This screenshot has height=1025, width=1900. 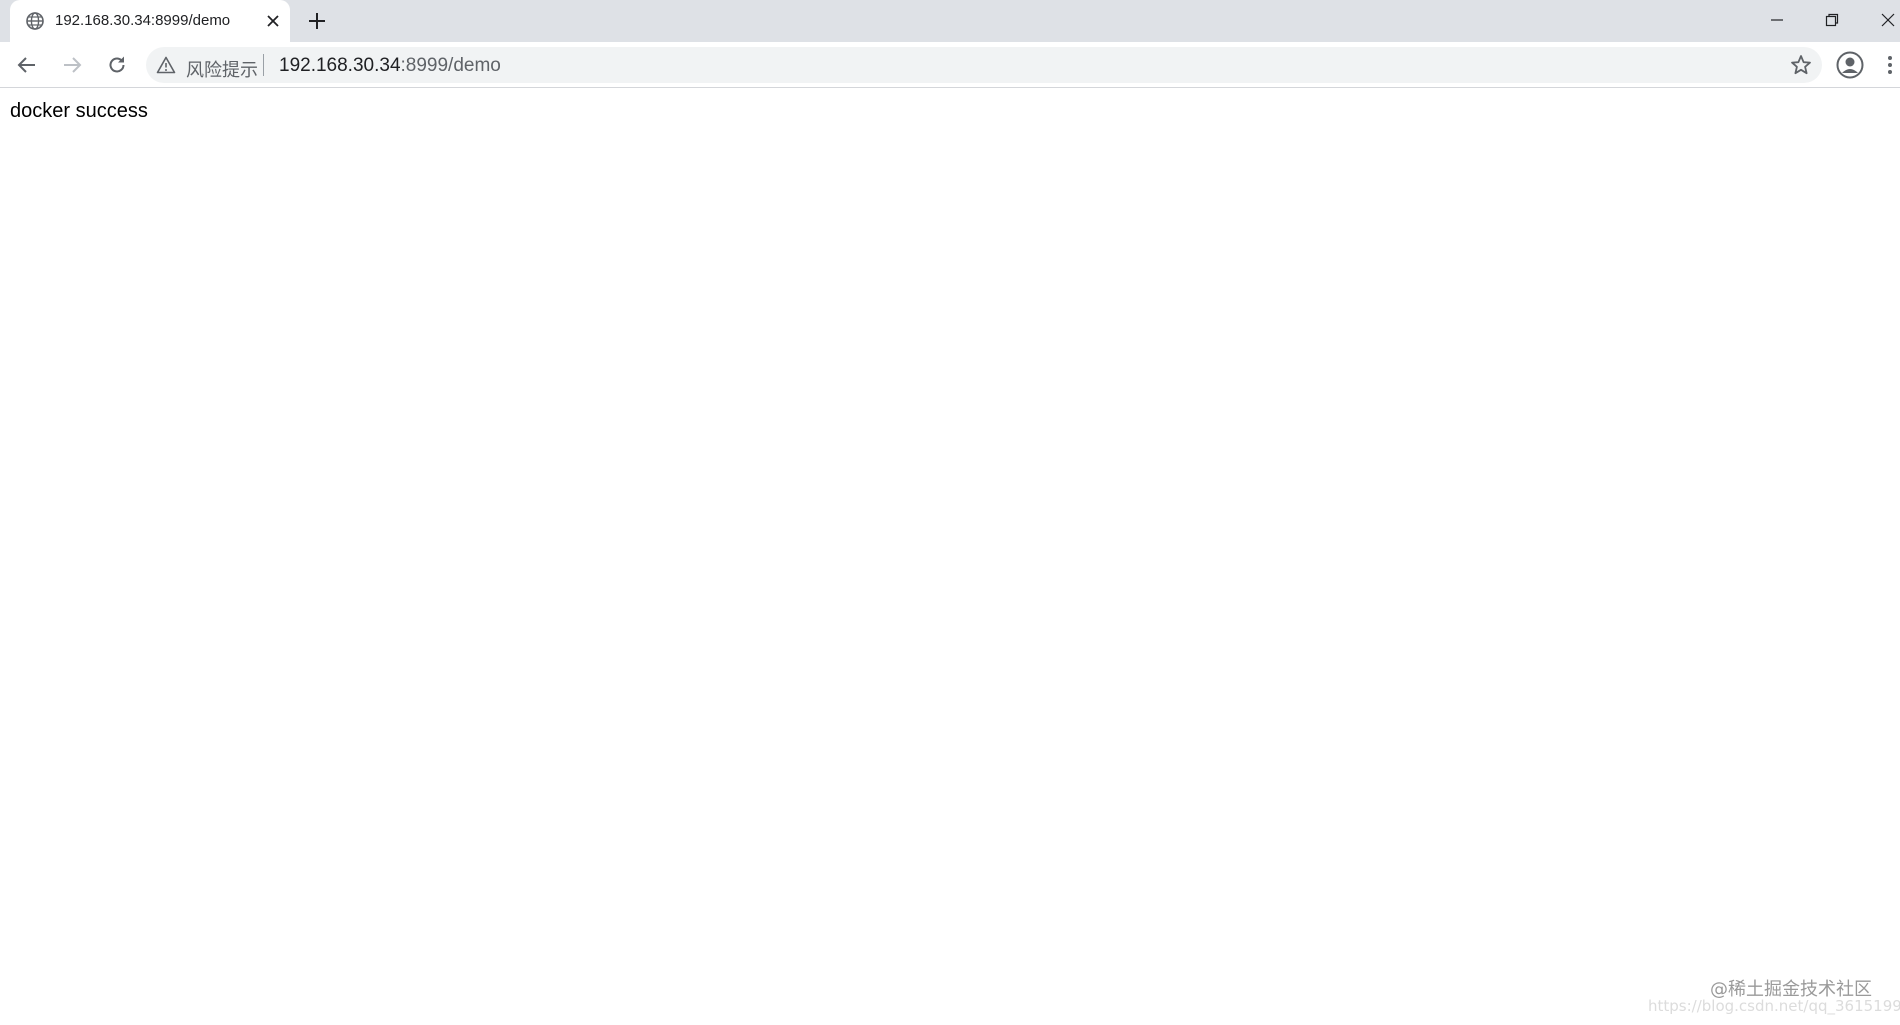 I want to click on reload-icon, so click(x=117, y=65).